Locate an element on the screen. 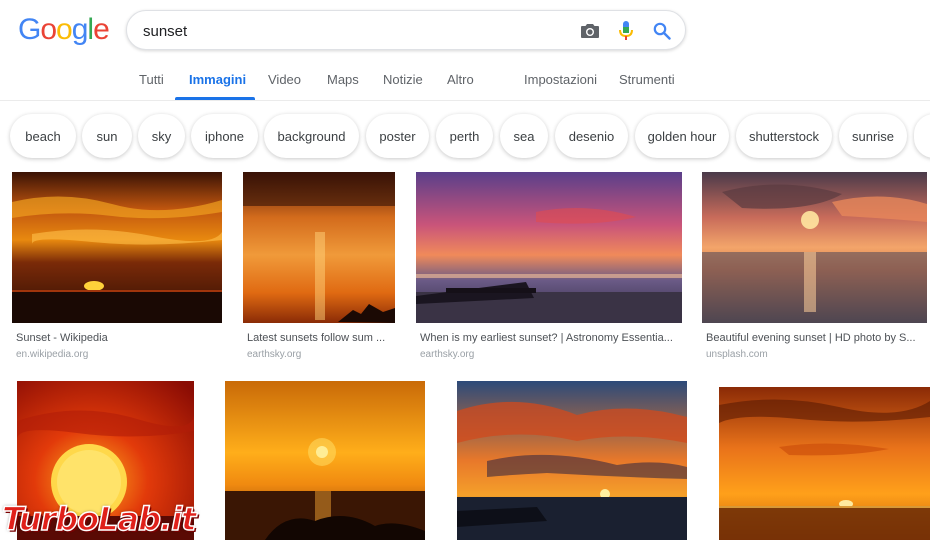 This screenshot has height=540, width=930. tab-maps: Maps is located at coordinates (343, 79).